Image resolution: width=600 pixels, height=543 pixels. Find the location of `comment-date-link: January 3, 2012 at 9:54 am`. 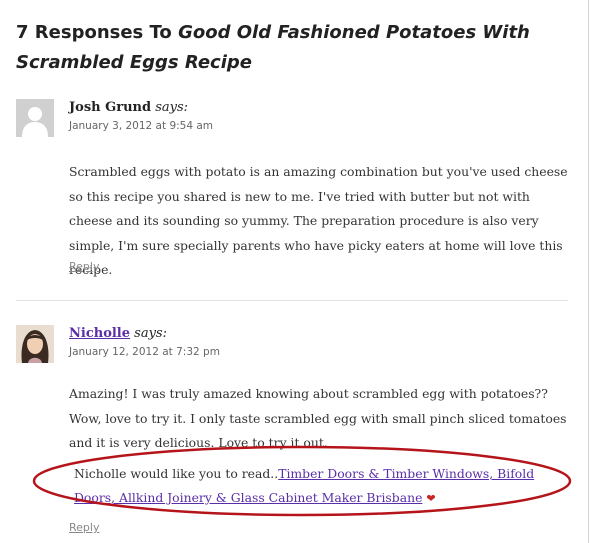

comment-date-link: January 3, 2012 at 9:54 am is located at coordinates (141, 126).